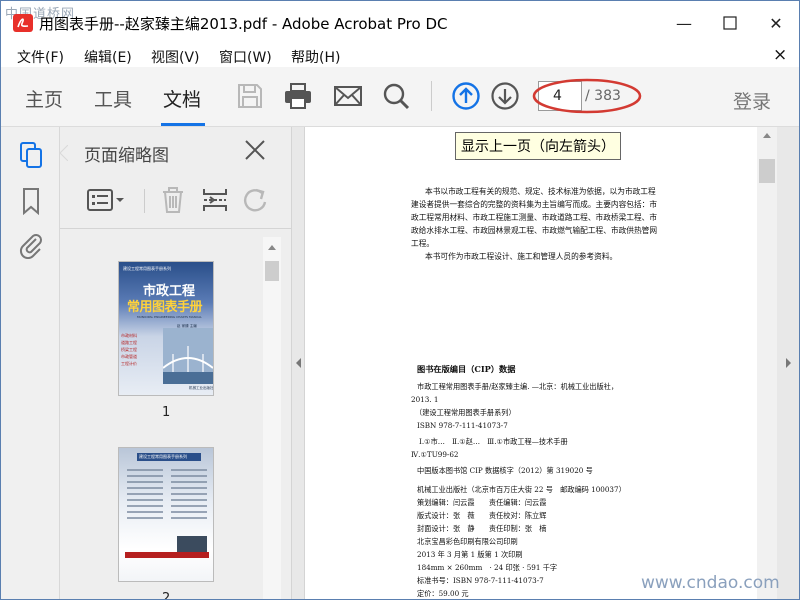  What do you see at coordinates (505, 96) in the screenshot?
I see `next-page-icon` at bounding box center [505, 96].